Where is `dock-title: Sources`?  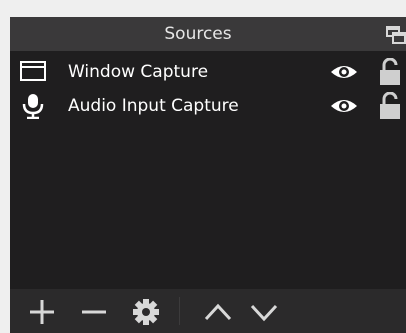
dock-title: Sources is located at coordinates (198, 34).